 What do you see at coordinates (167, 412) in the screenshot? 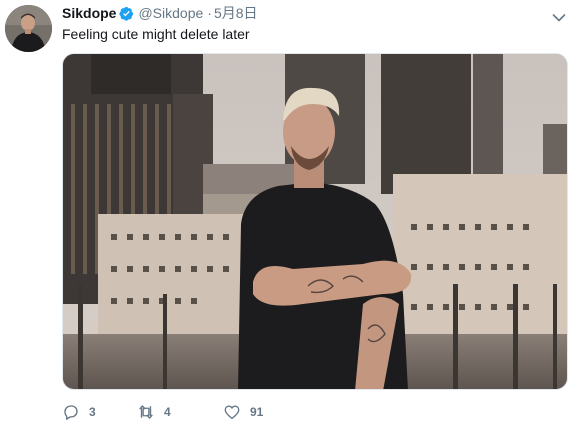
I see `retweet-count: 4` at bounding box center [167, 412].